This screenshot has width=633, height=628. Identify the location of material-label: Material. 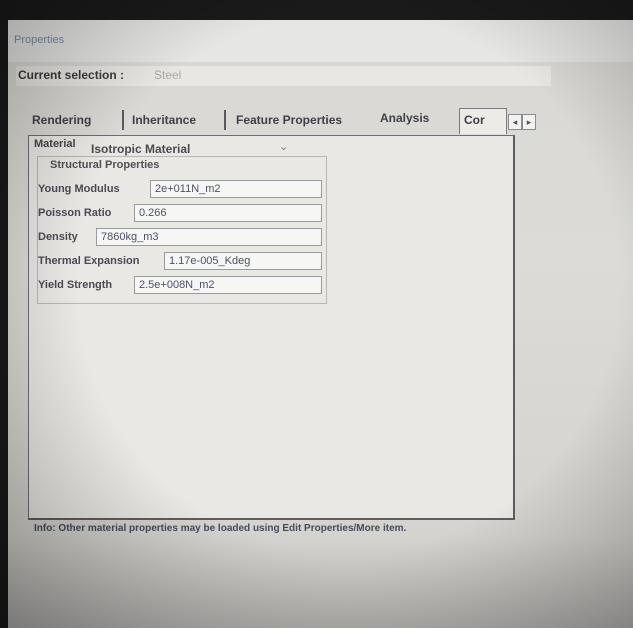
(55, 144).